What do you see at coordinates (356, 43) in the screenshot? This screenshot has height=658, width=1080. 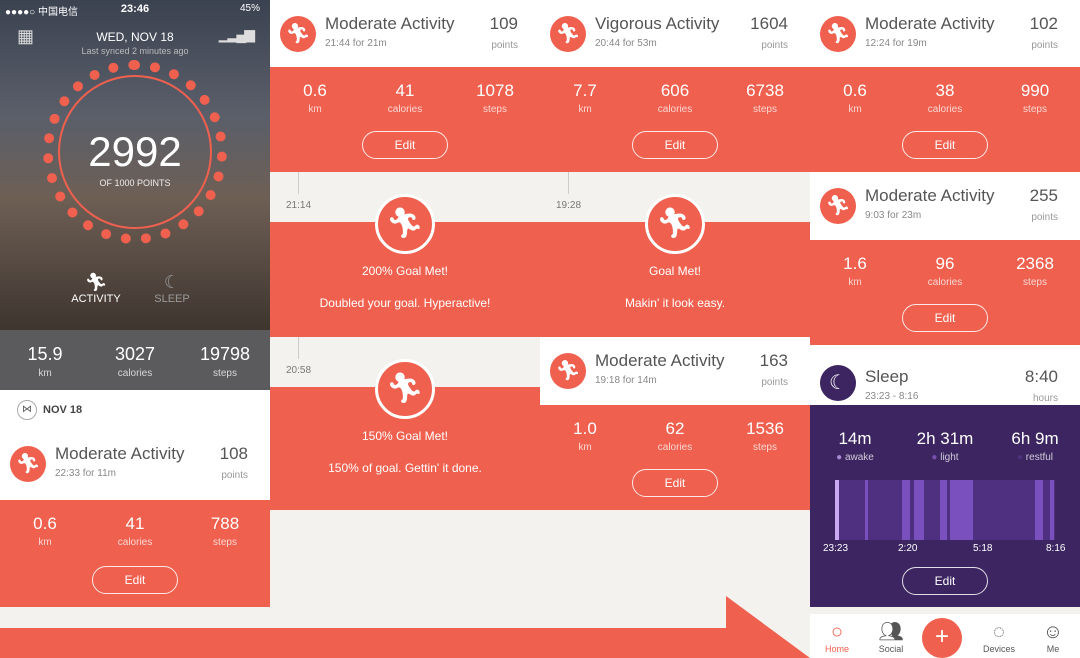 I see `activity-time: 21:44 for 21m` at bounding box center [356, 43].